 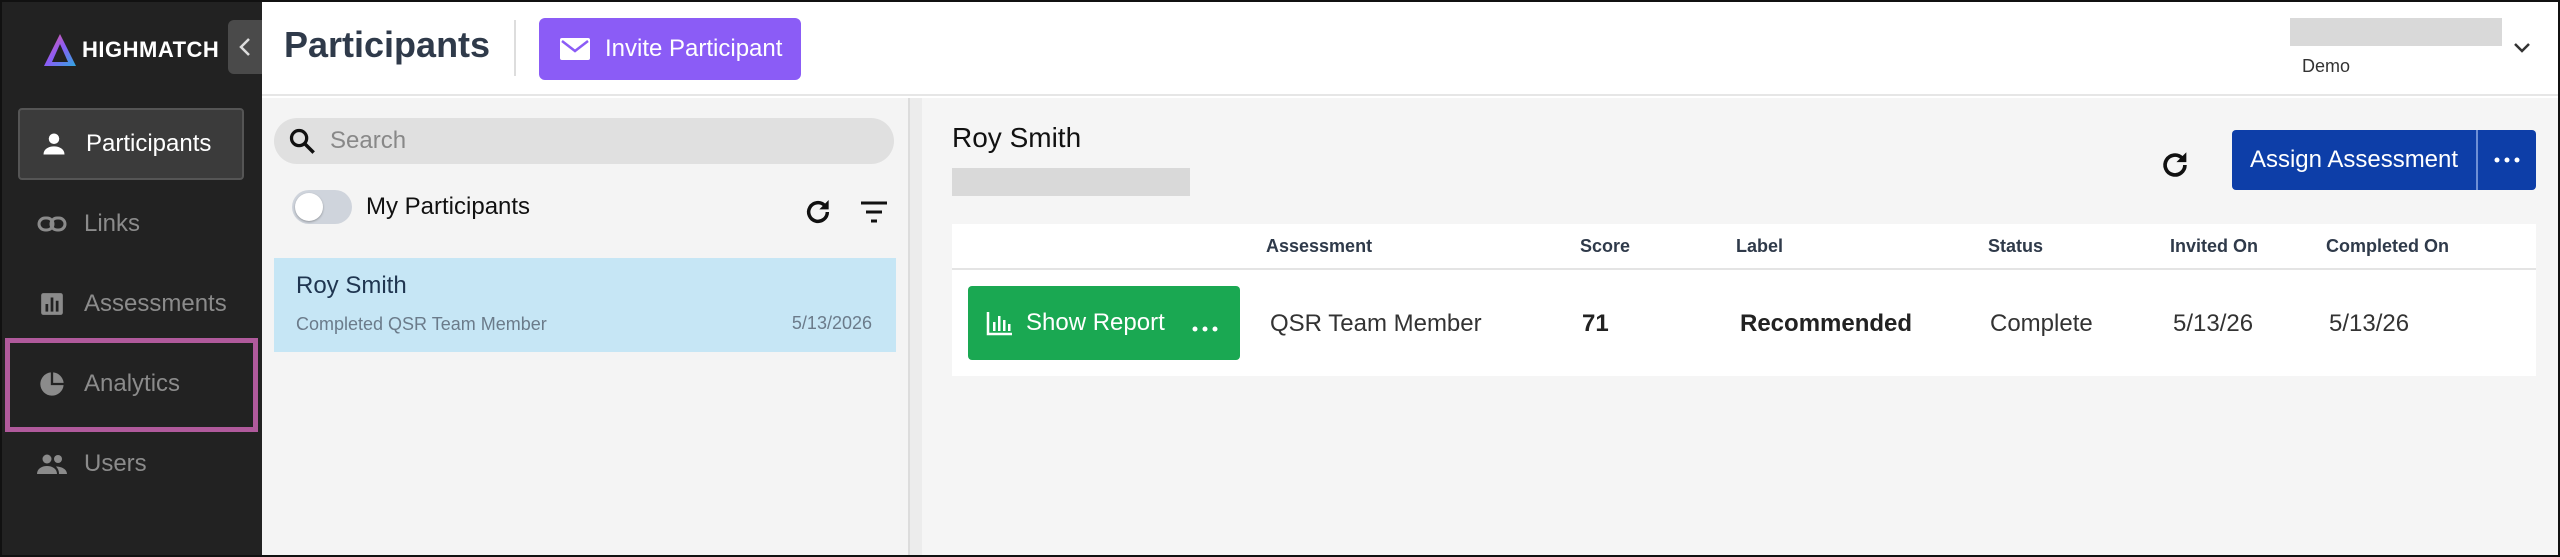 I want to click on show-report-group: Show Report, so click(x=1104, y=323).